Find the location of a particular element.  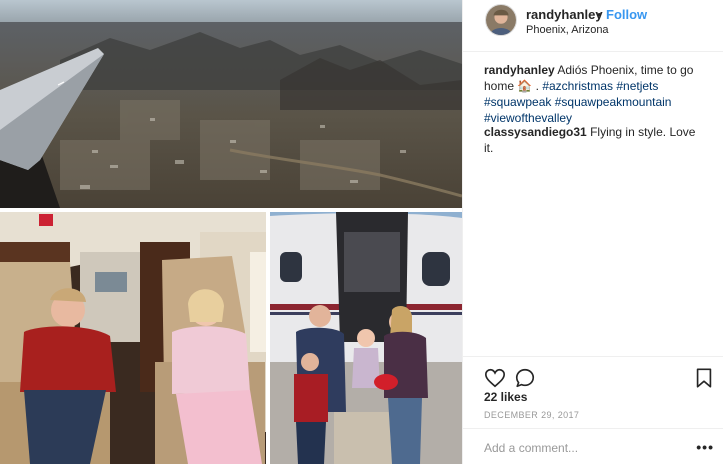

add-comment-input is located at coordinates (579, 448).